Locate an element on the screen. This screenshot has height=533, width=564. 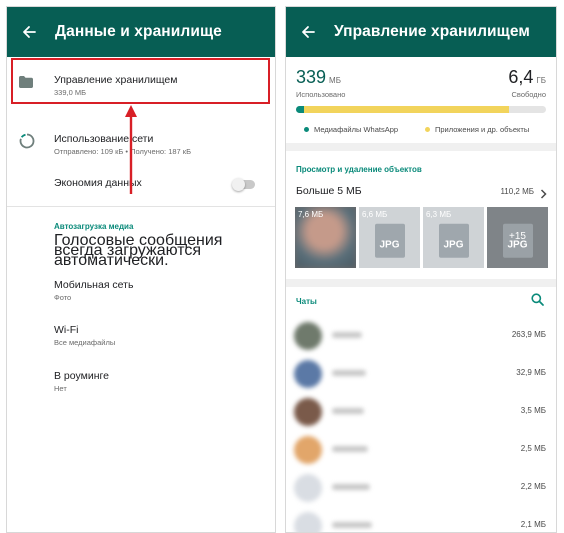
used-value: 339 МБ is located at coordinates (318, 77).